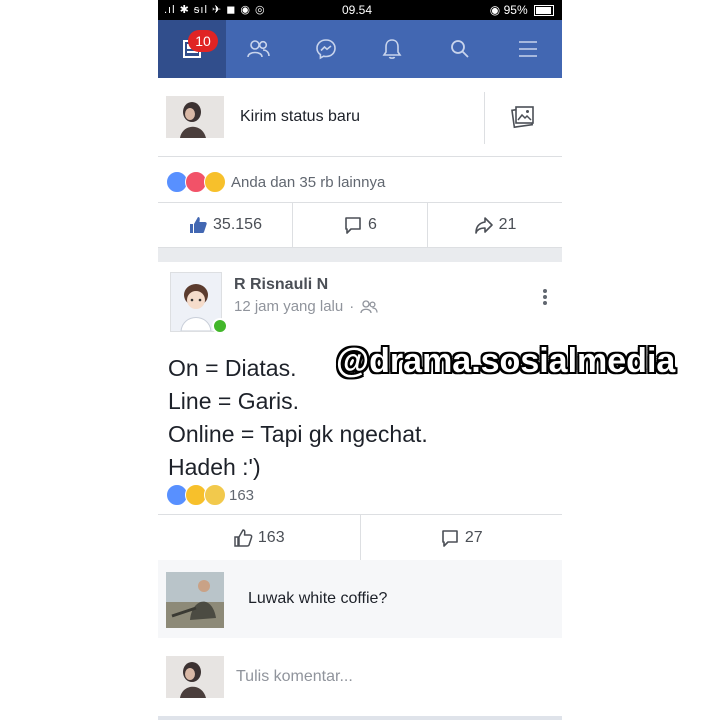 This screenshot has width=720, height=720. What do you see at coordinates (215, 10) in the screenshot?
I see `status-icons: .ıl ✱ ᵴıl ✈ ◼ ◉ ◎` at bounding box center [215, 10].